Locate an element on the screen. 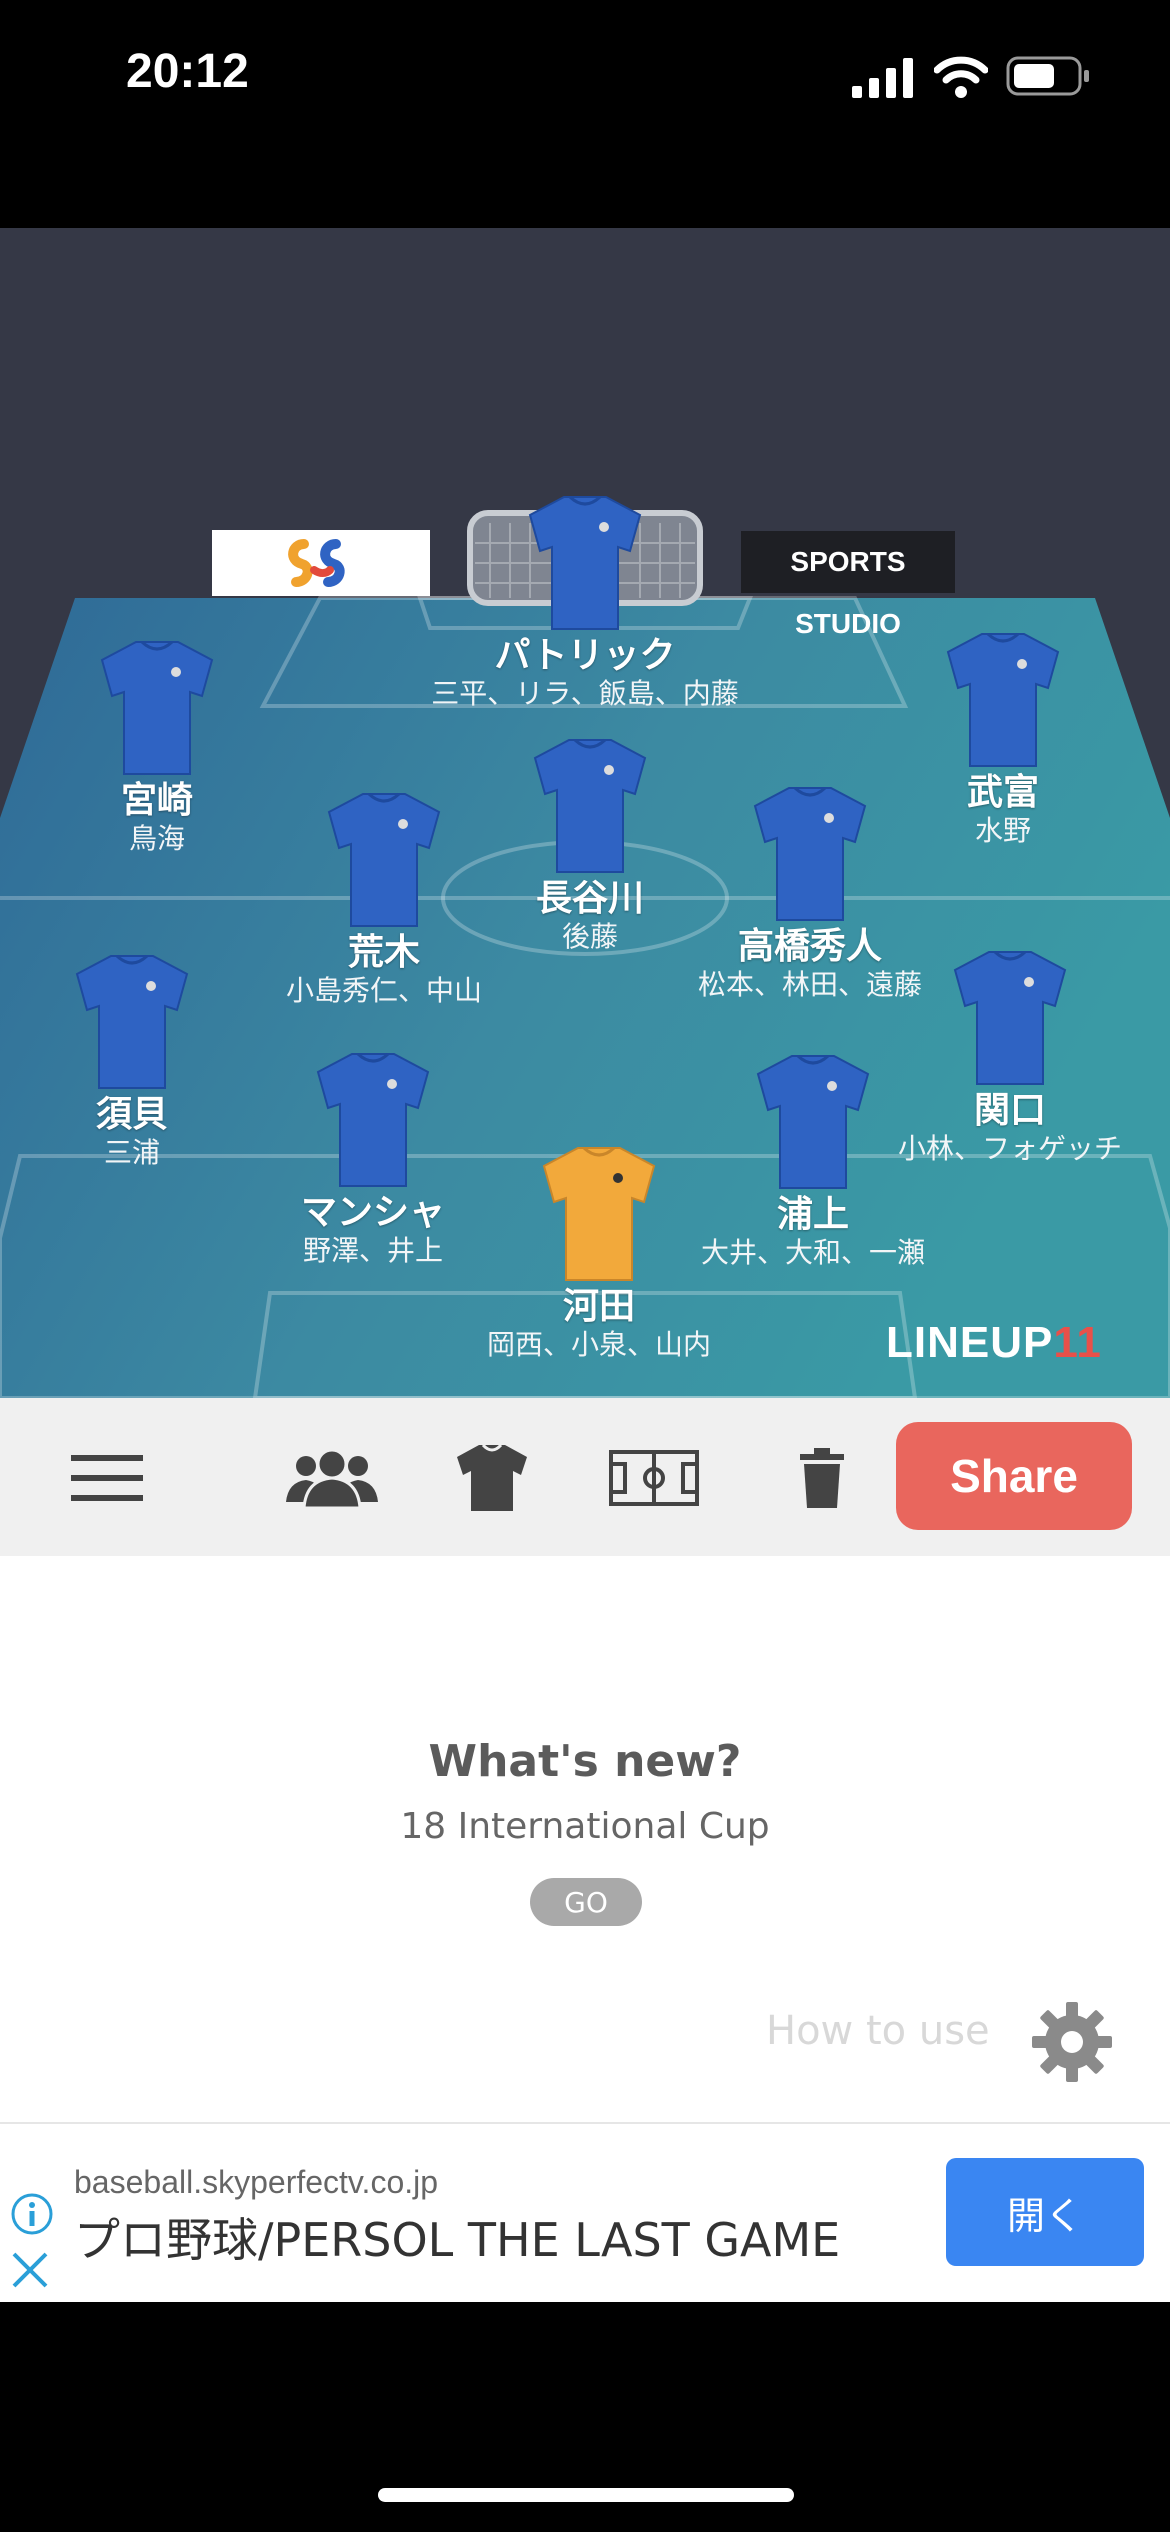 The image size is (1170, 2532). player-name: パトリック is located at coordinates (585, 655).